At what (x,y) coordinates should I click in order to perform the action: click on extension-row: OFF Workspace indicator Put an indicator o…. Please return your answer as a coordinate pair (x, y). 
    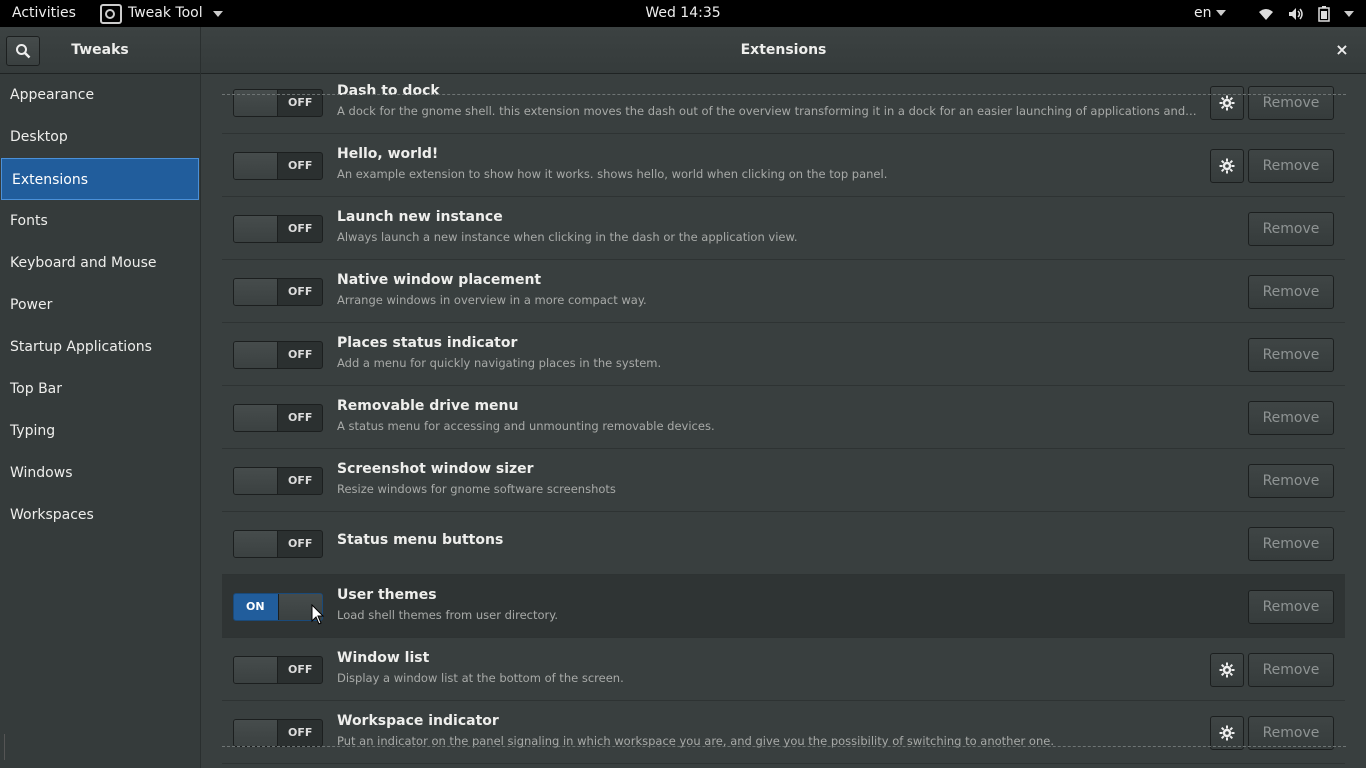
    Looking at the image, I should click on (783, 732).